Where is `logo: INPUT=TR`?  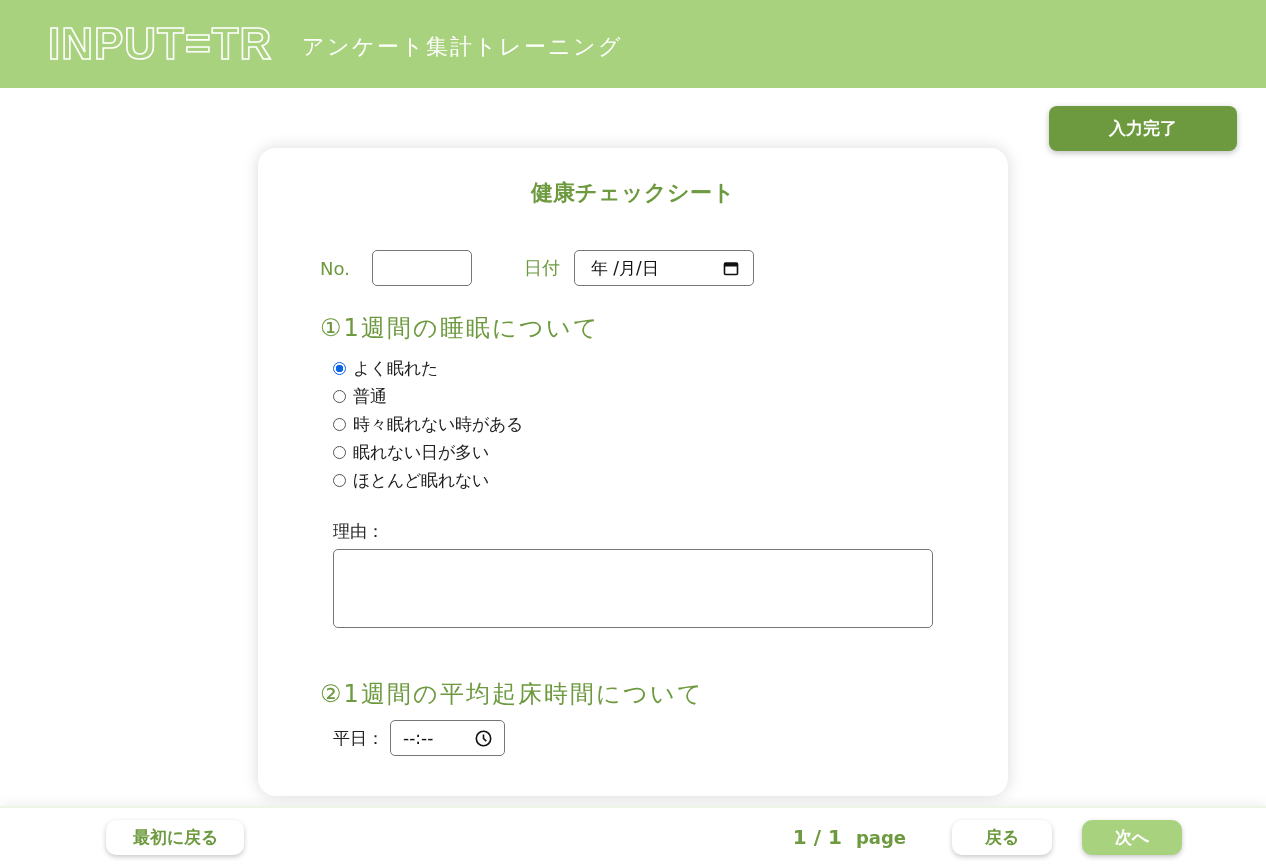 logo: INPUT=TR is located at coordinates (160, 44).